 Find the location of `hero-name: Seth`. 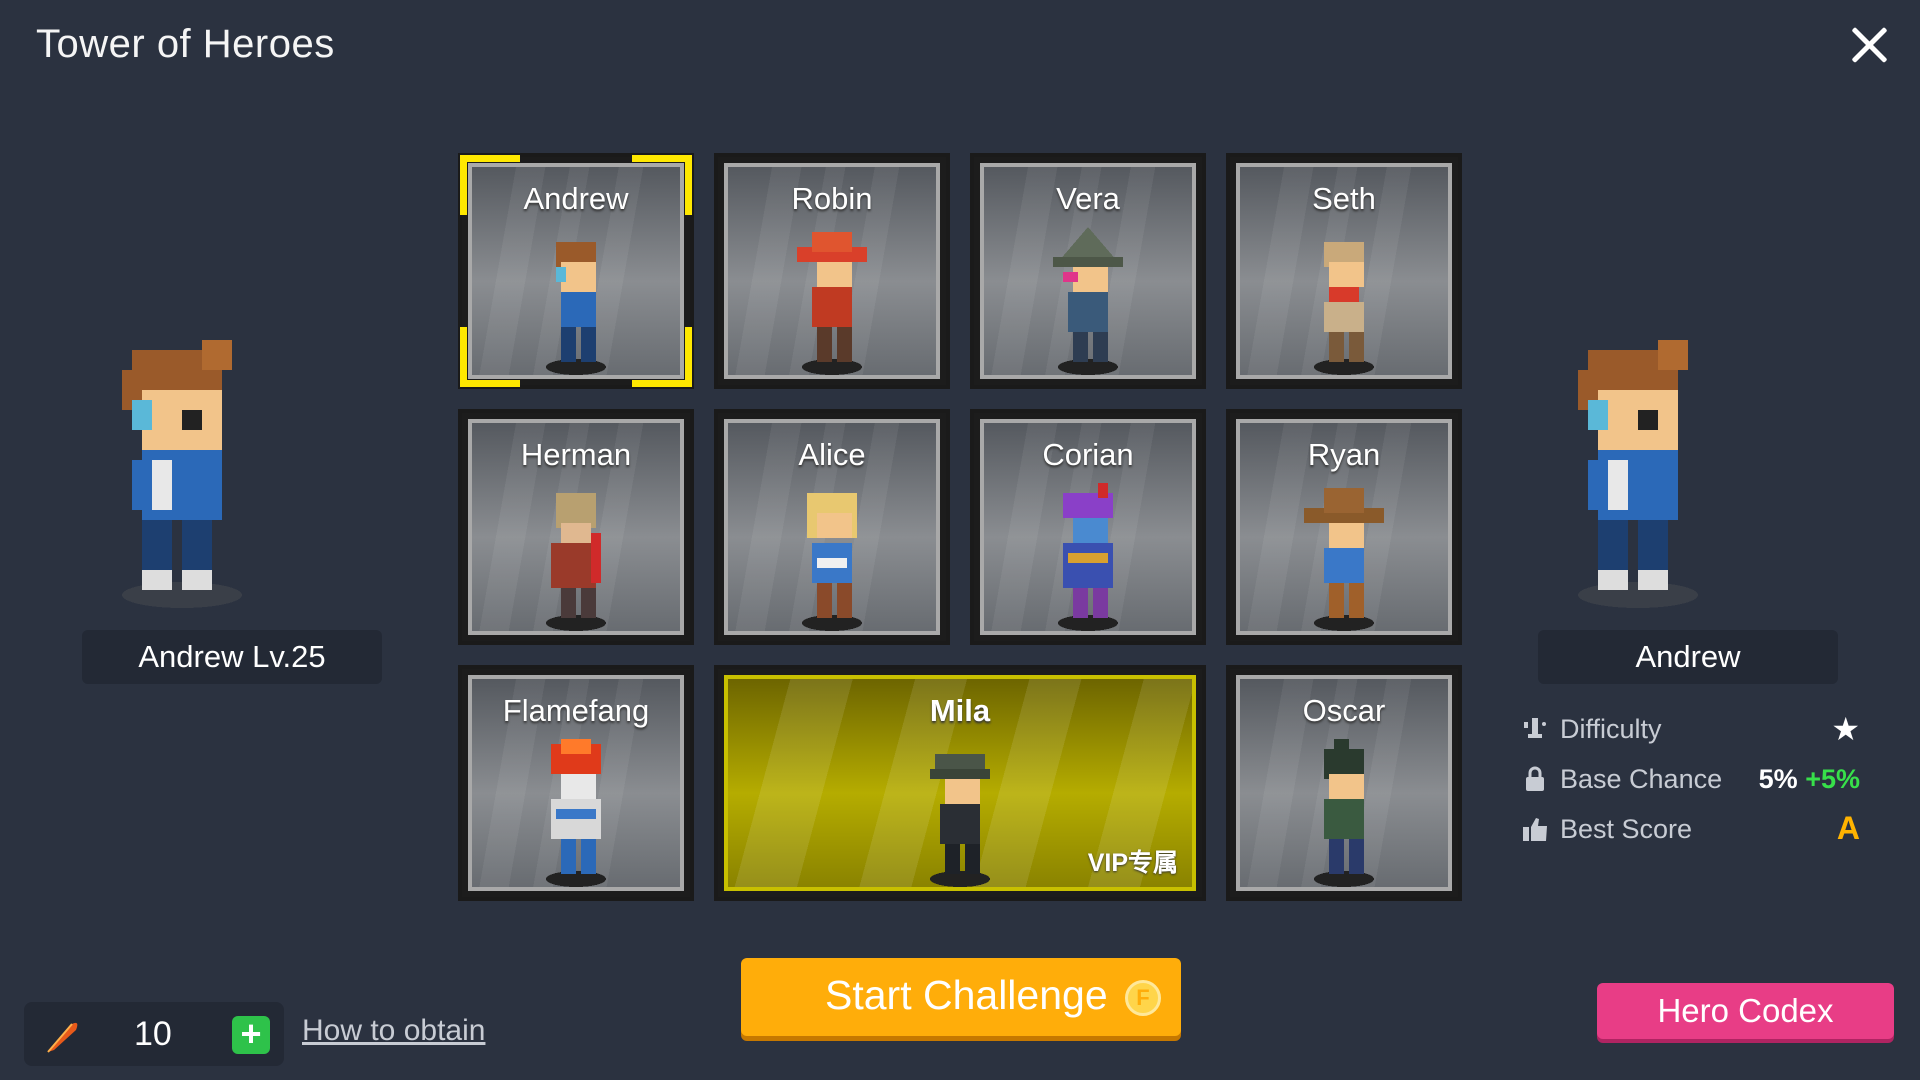

hero-name: Seth is located at coordinates (1344, 198).